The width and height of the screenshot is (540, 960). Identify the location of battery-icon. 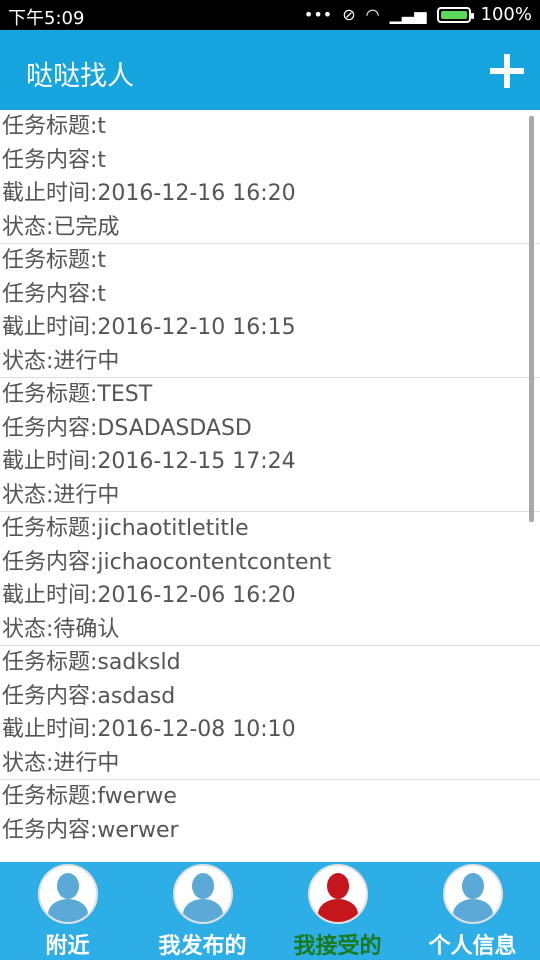
(455, 14).